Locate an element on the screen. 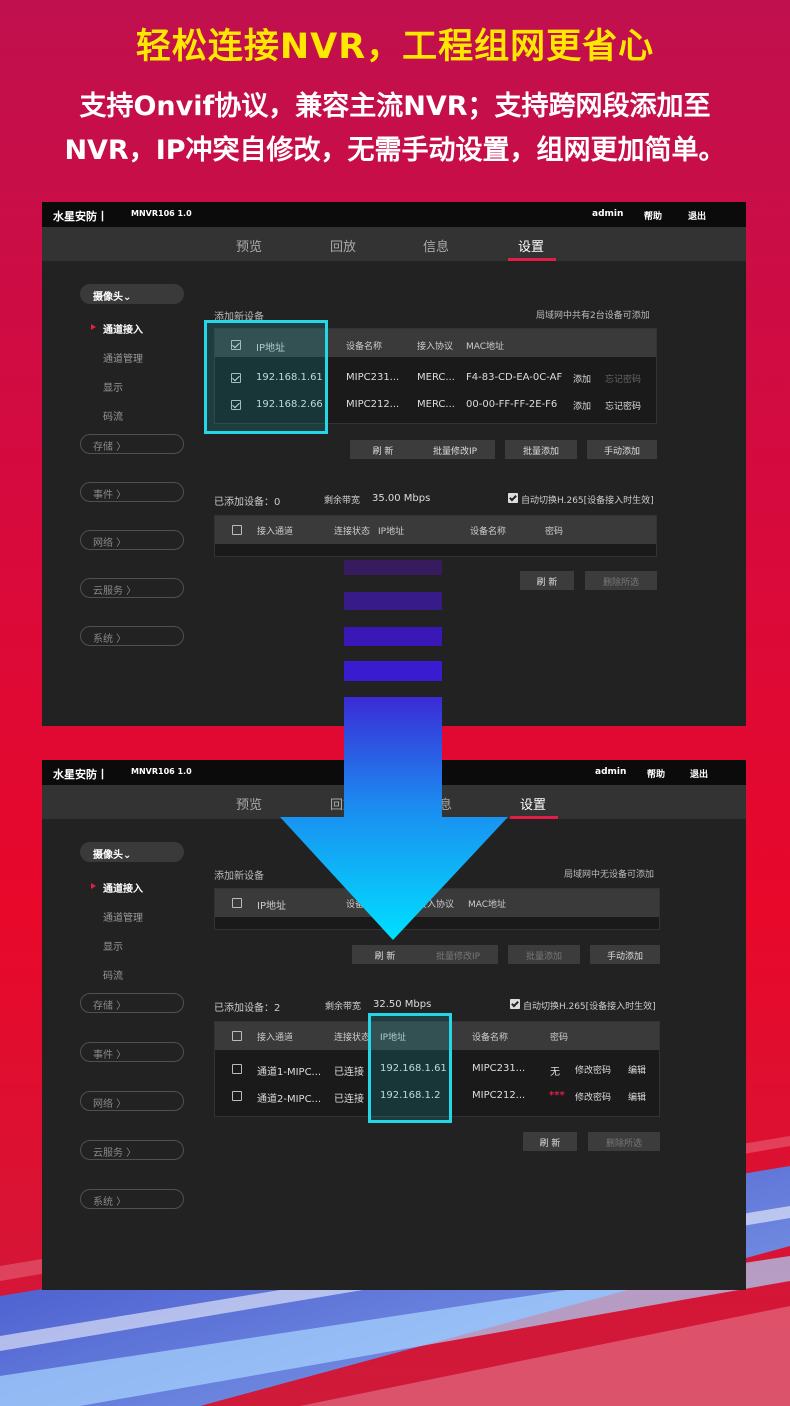 The image size is (790, 1406). tab-info: 信息 is located at coordinates (436, 245).